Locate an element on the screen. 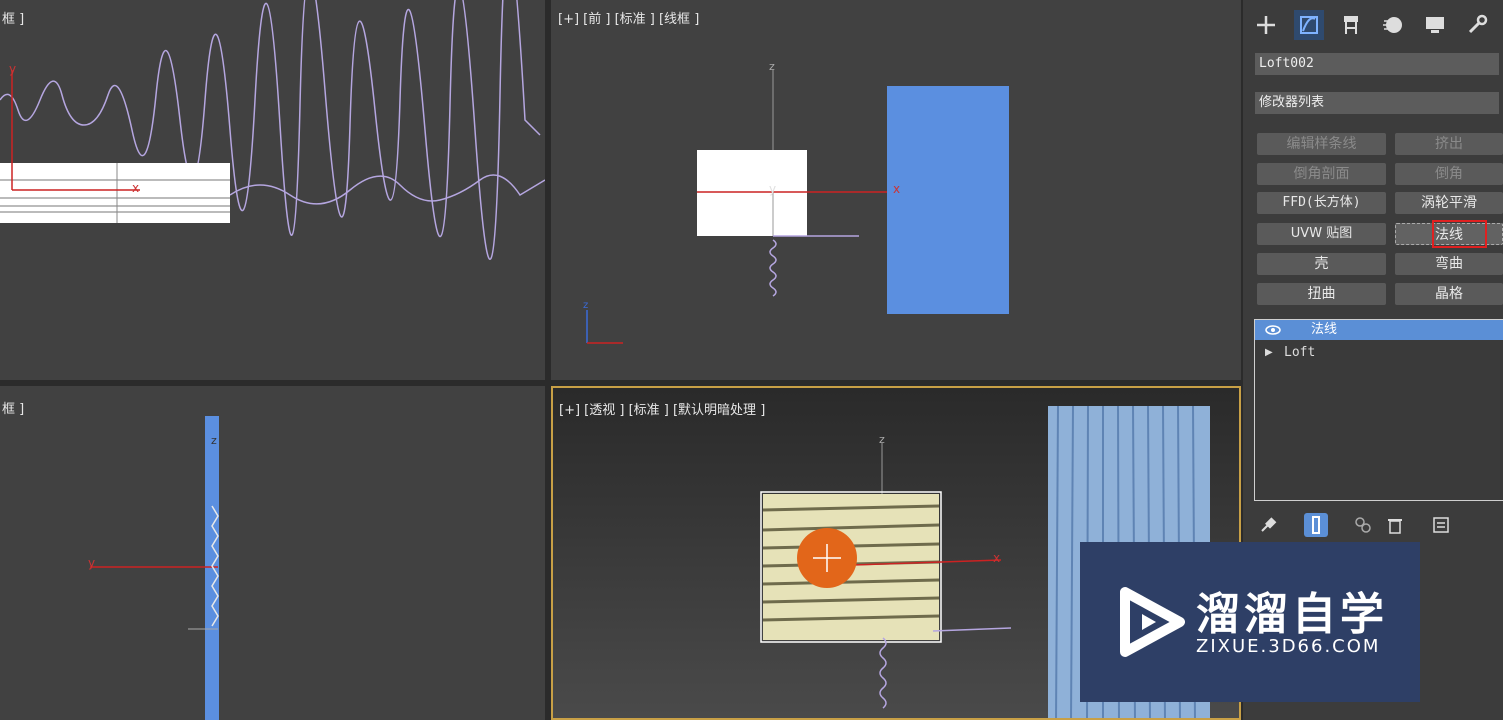 The image size is (1503, 720). expand-triangle-icon: ▶ is located at coordinates (1269, 353).